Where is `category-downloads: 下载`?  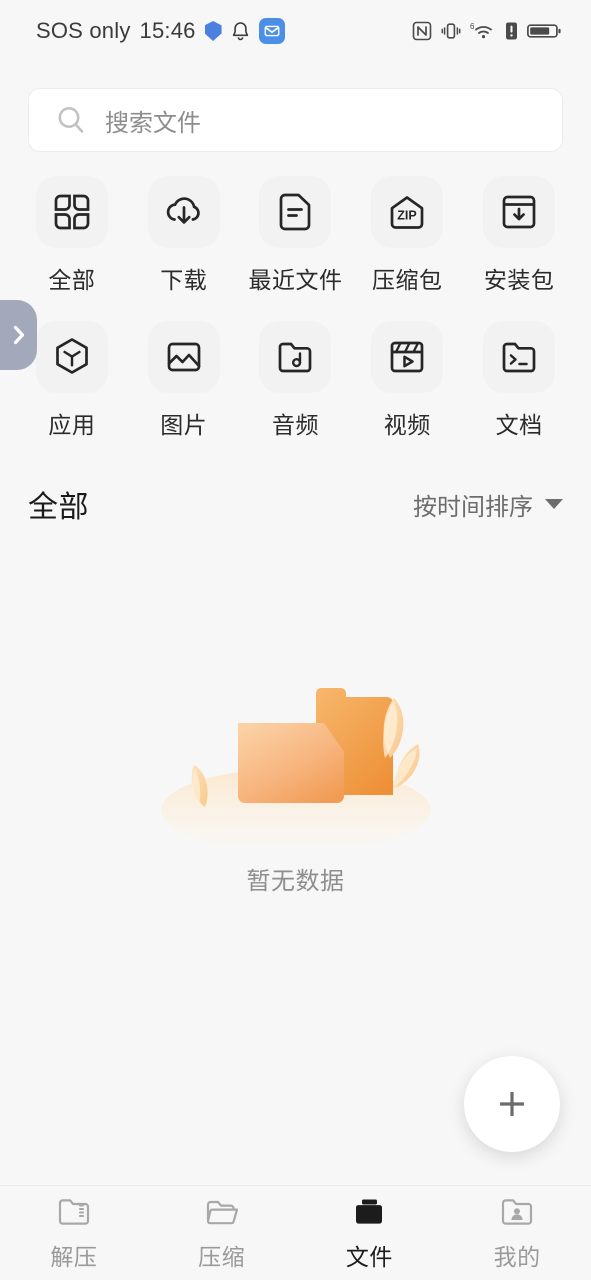
category-downloads: 下载 is located at coordinates (184, 235).